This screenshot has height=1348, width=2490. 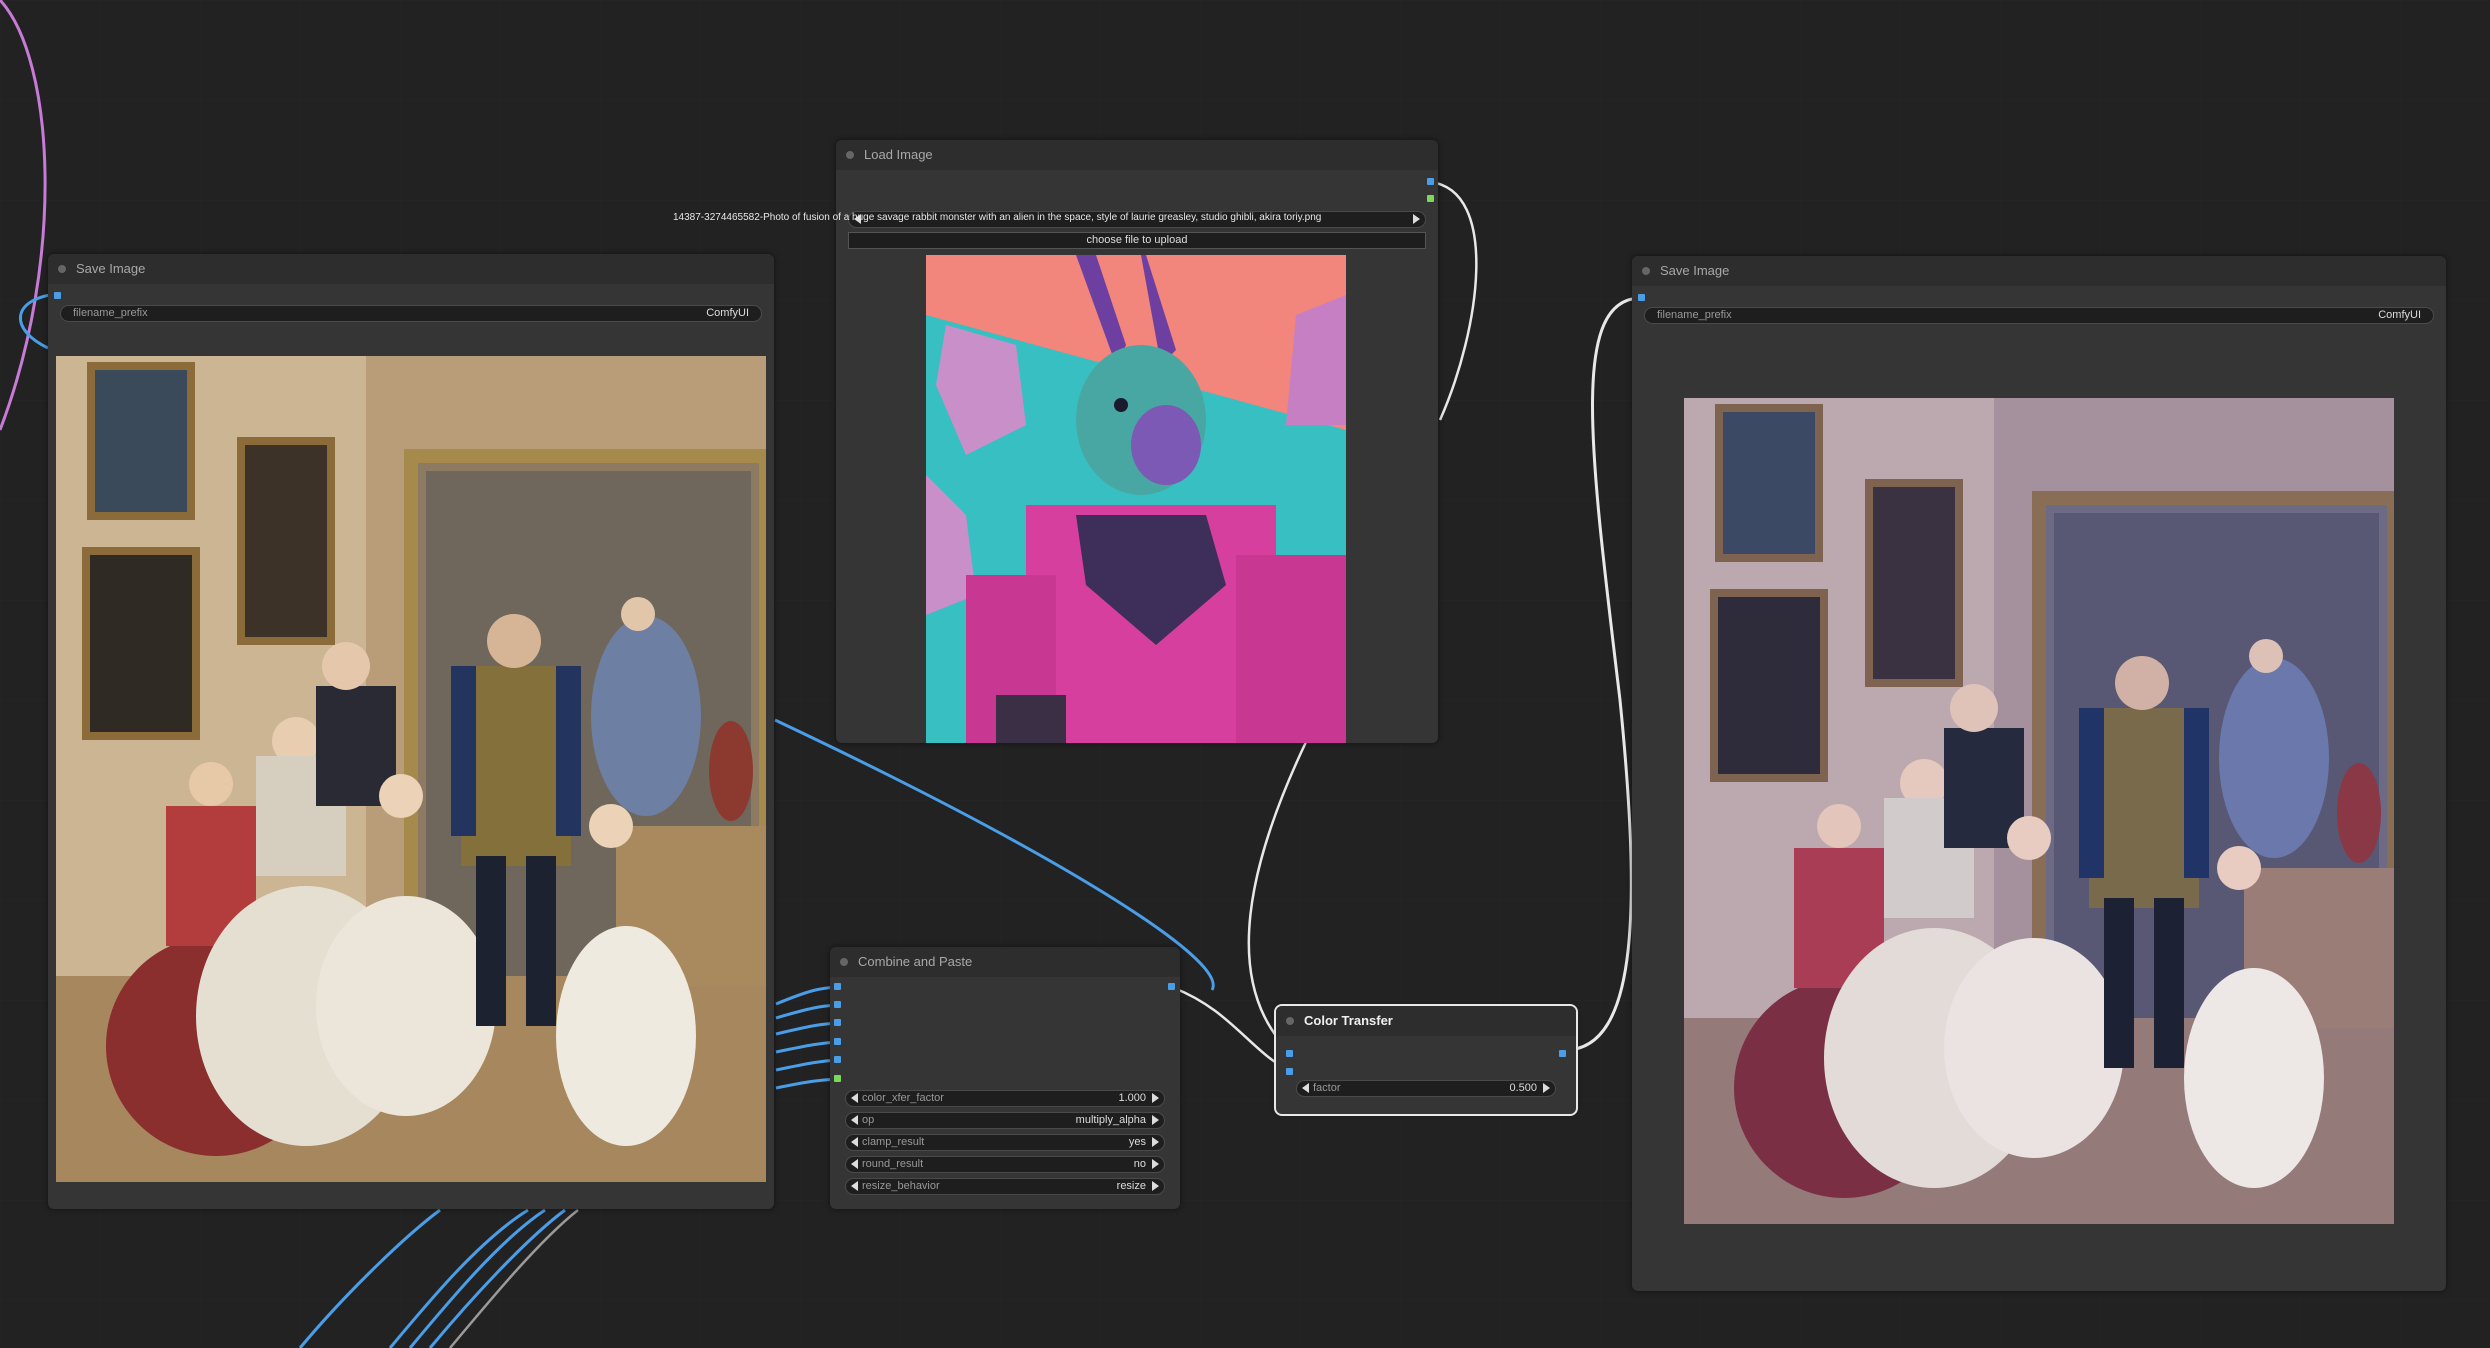 What do you see at coordinates (915, 961) in the screenshot?
I see `node-title: Combine and Paste` at bounding box center [915, 961].